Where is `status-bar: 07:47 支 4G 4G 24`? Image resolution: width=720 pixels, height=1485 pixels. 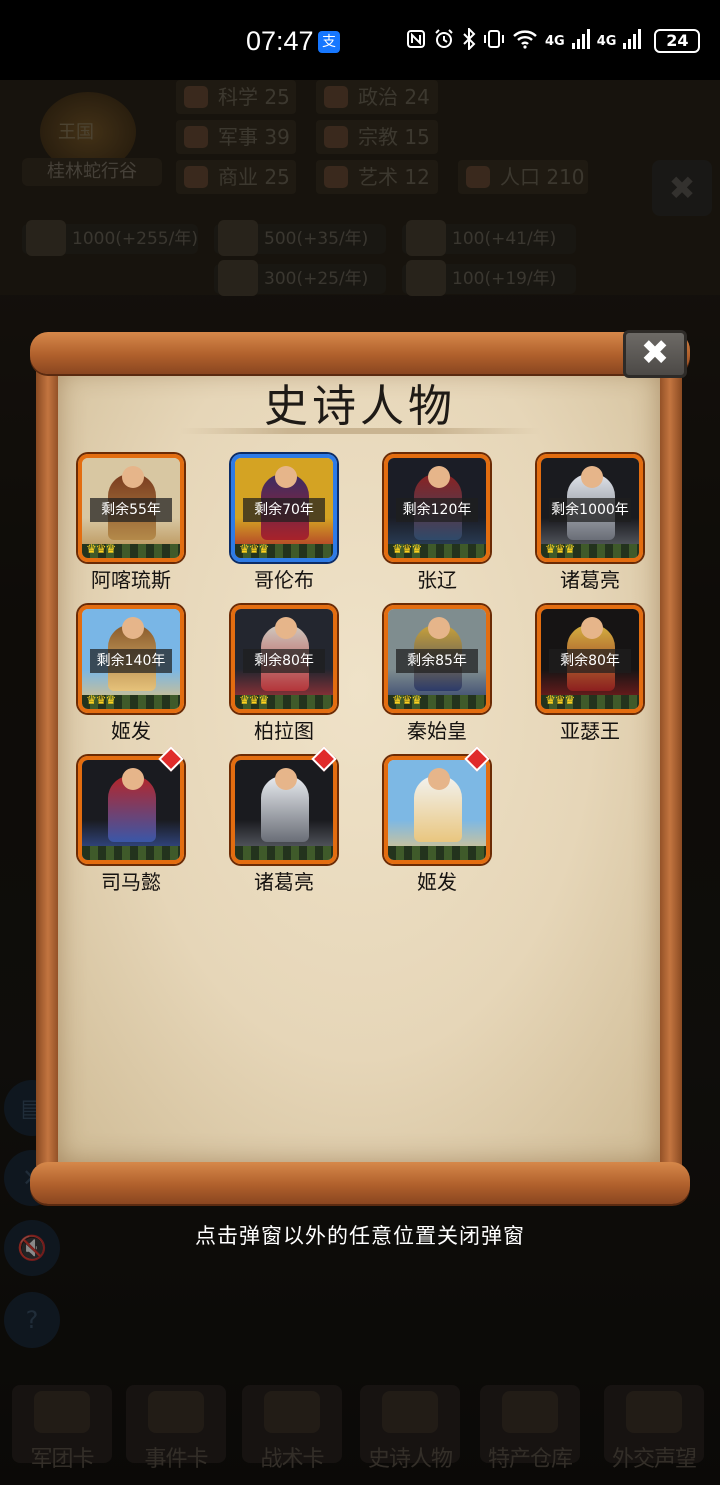
status-bar: 07:47 支 4G 4G 24 is located at coordinates (360, 40).